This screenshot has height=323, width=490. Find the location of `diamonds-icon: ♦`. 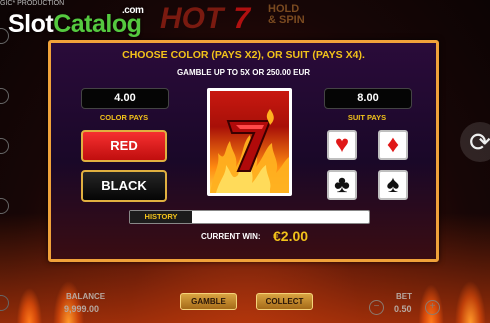

diamonds-icon: ♦ is located at coordinates (393, 144).